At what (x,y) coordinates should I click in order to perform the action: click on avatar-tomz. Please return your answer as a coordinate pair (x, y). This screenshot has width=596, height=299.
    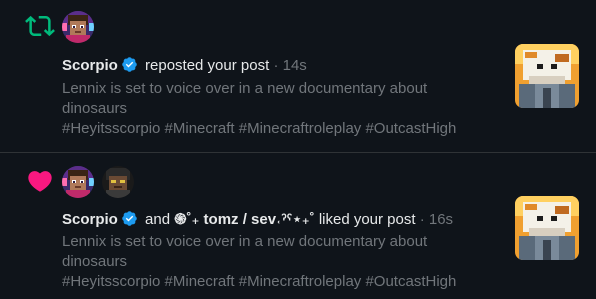
    Looking at the image, I should click on (118, 182).